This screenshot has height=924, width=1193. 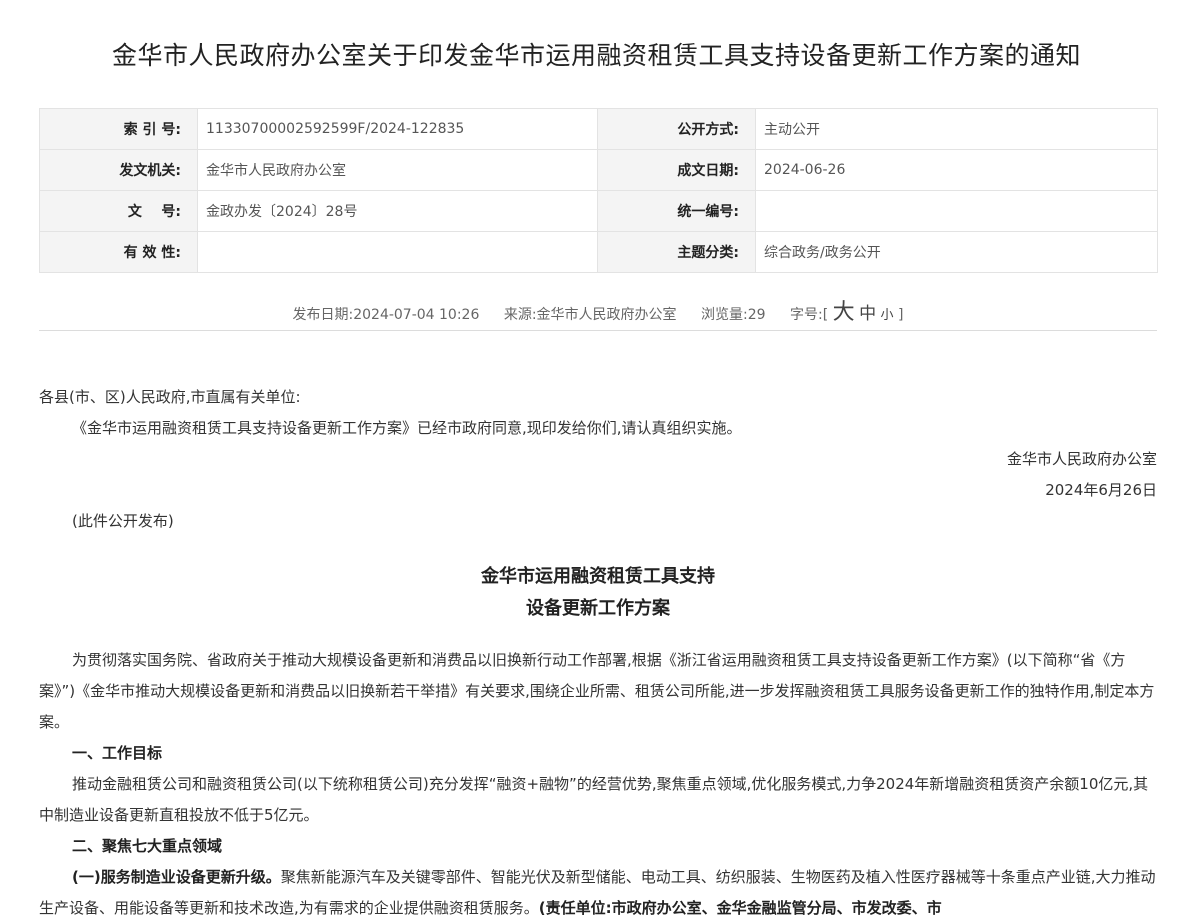 I want to click on page-title: 金华市人民政府办公室关于印发金华市运用融资租赁工具支持设备更新工作方案的通知, so click(x=596, y=55).